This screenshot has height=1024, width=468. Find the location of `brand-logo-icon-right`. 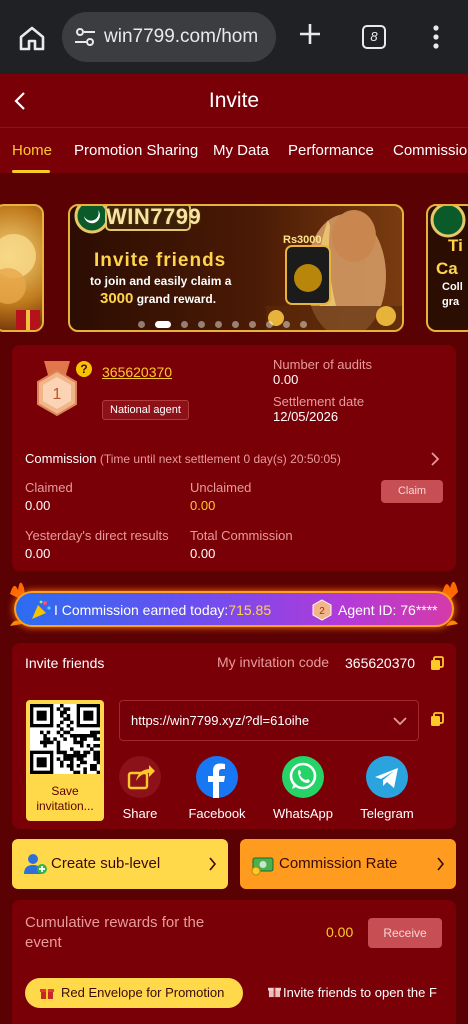

brand-logo-icon-right is located at coordinates (448, 222).